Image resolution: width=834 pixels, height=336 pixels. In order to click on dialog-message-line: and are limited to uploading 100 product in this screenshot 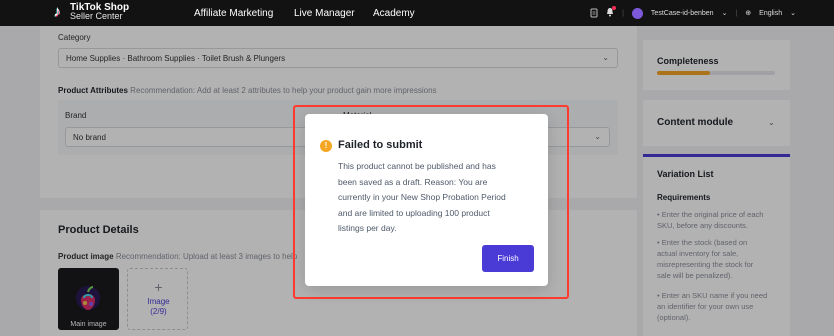, I will do `click(414, 212)`.